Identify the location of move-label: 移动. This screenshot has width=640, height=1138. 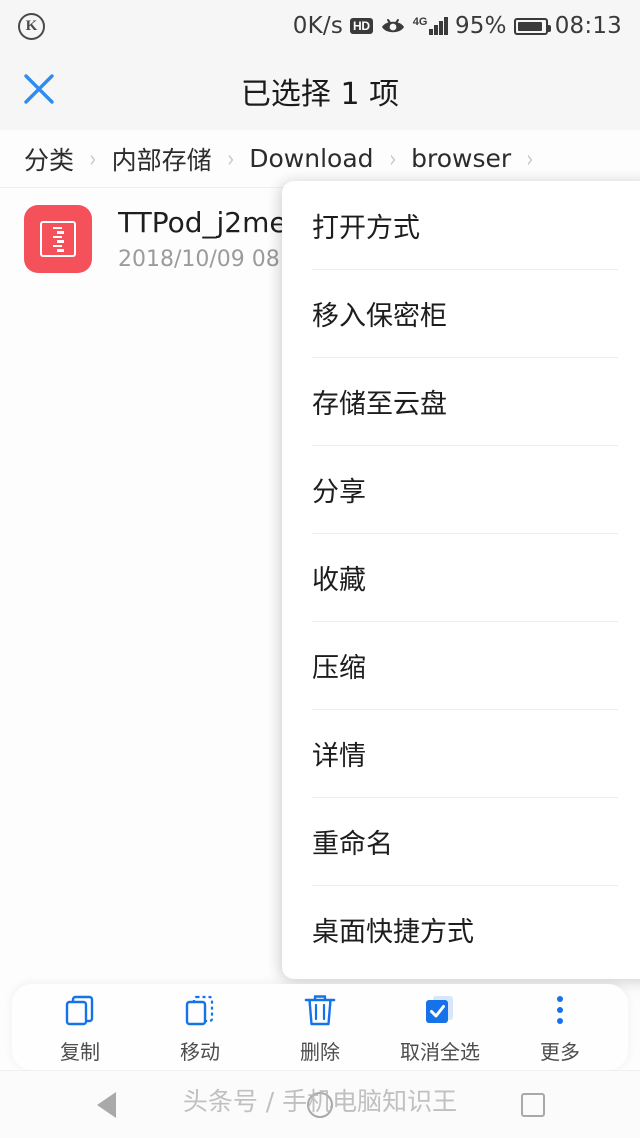
(200, 1051).